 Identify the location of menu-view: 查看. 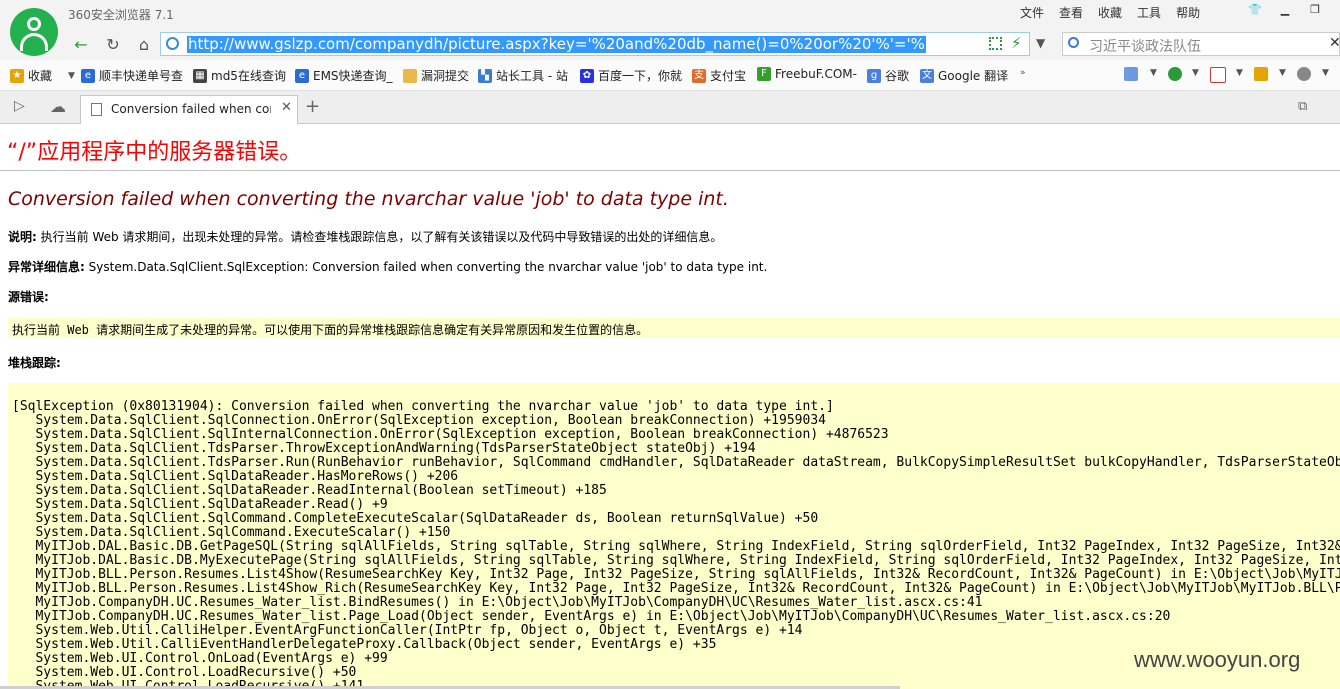
(1071, 12).